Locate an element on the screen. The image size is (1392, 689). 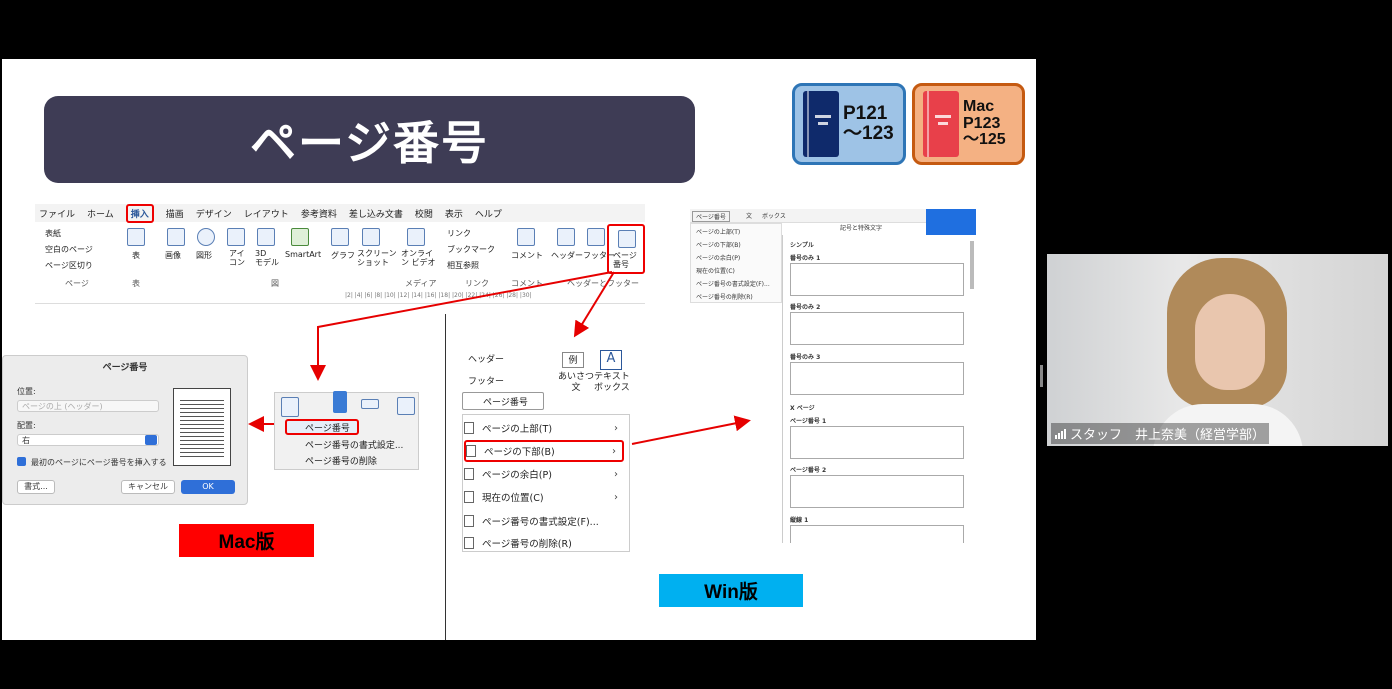
red-arrows is located at coordinates (499, 358).